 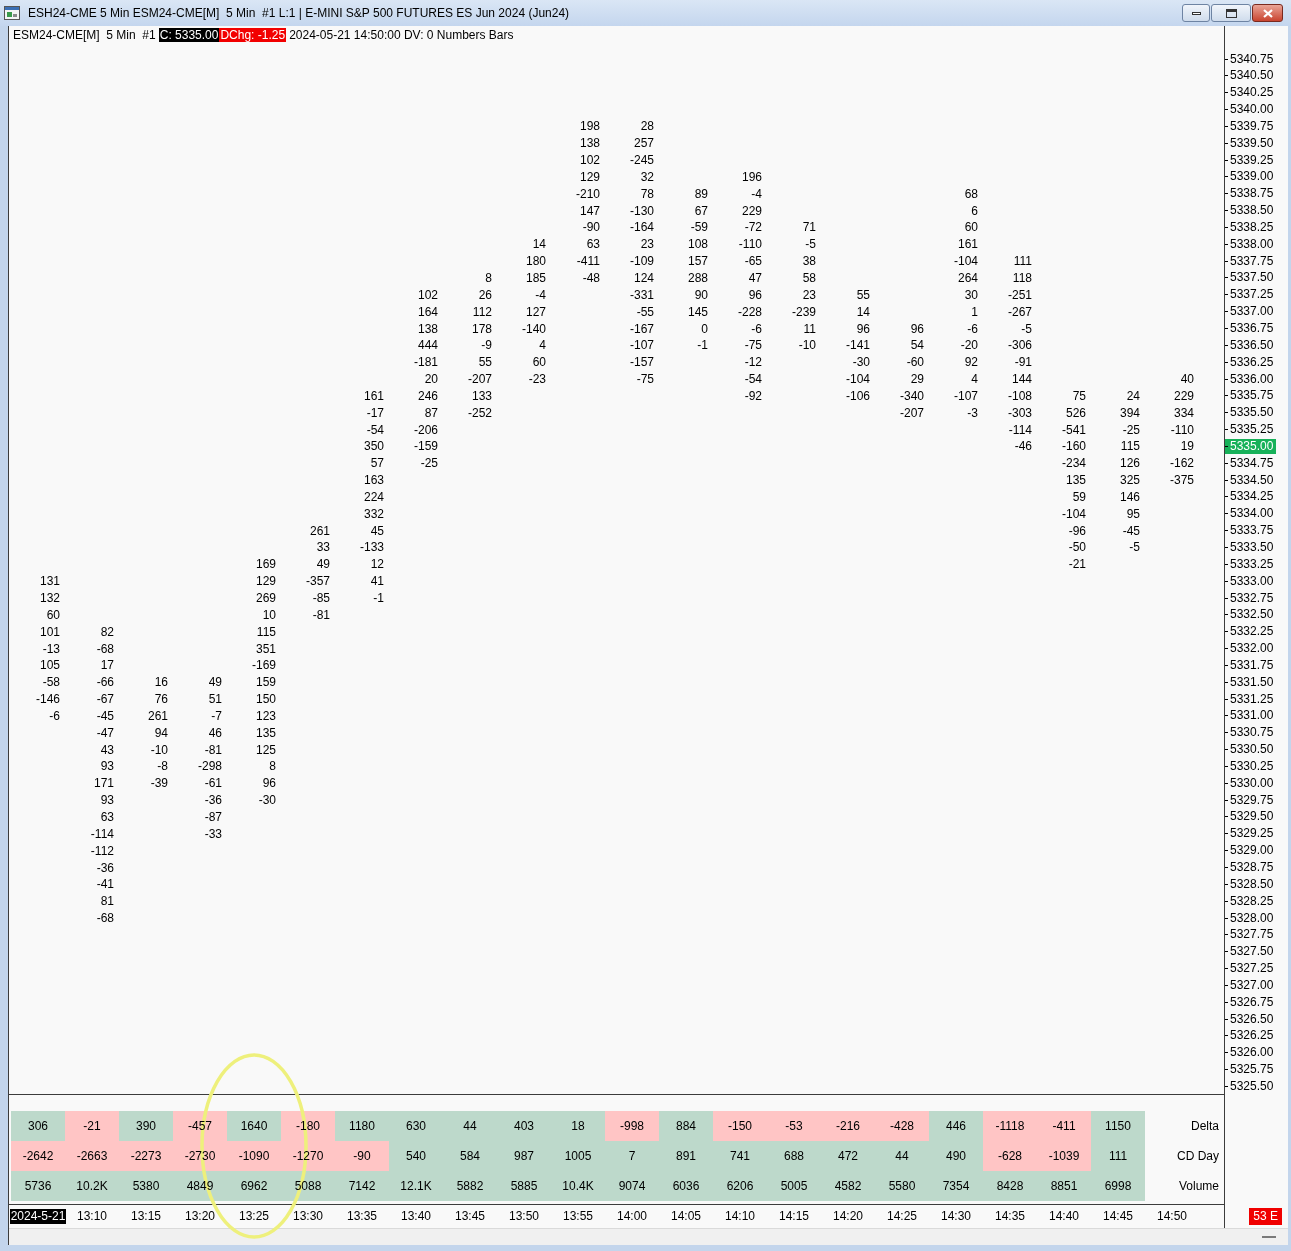 What do you see at coordinates (162, 766) in the screenshot?
I see `footprint-value: -8` at bounding box center [162, 766].